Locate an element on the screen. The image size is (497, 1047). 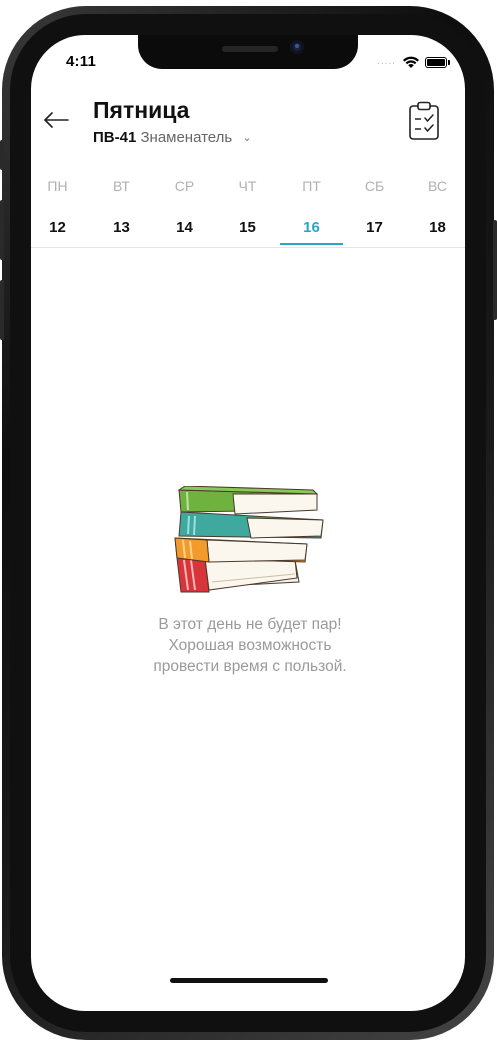
day-number: 18 is located at coordinates (437, 227).